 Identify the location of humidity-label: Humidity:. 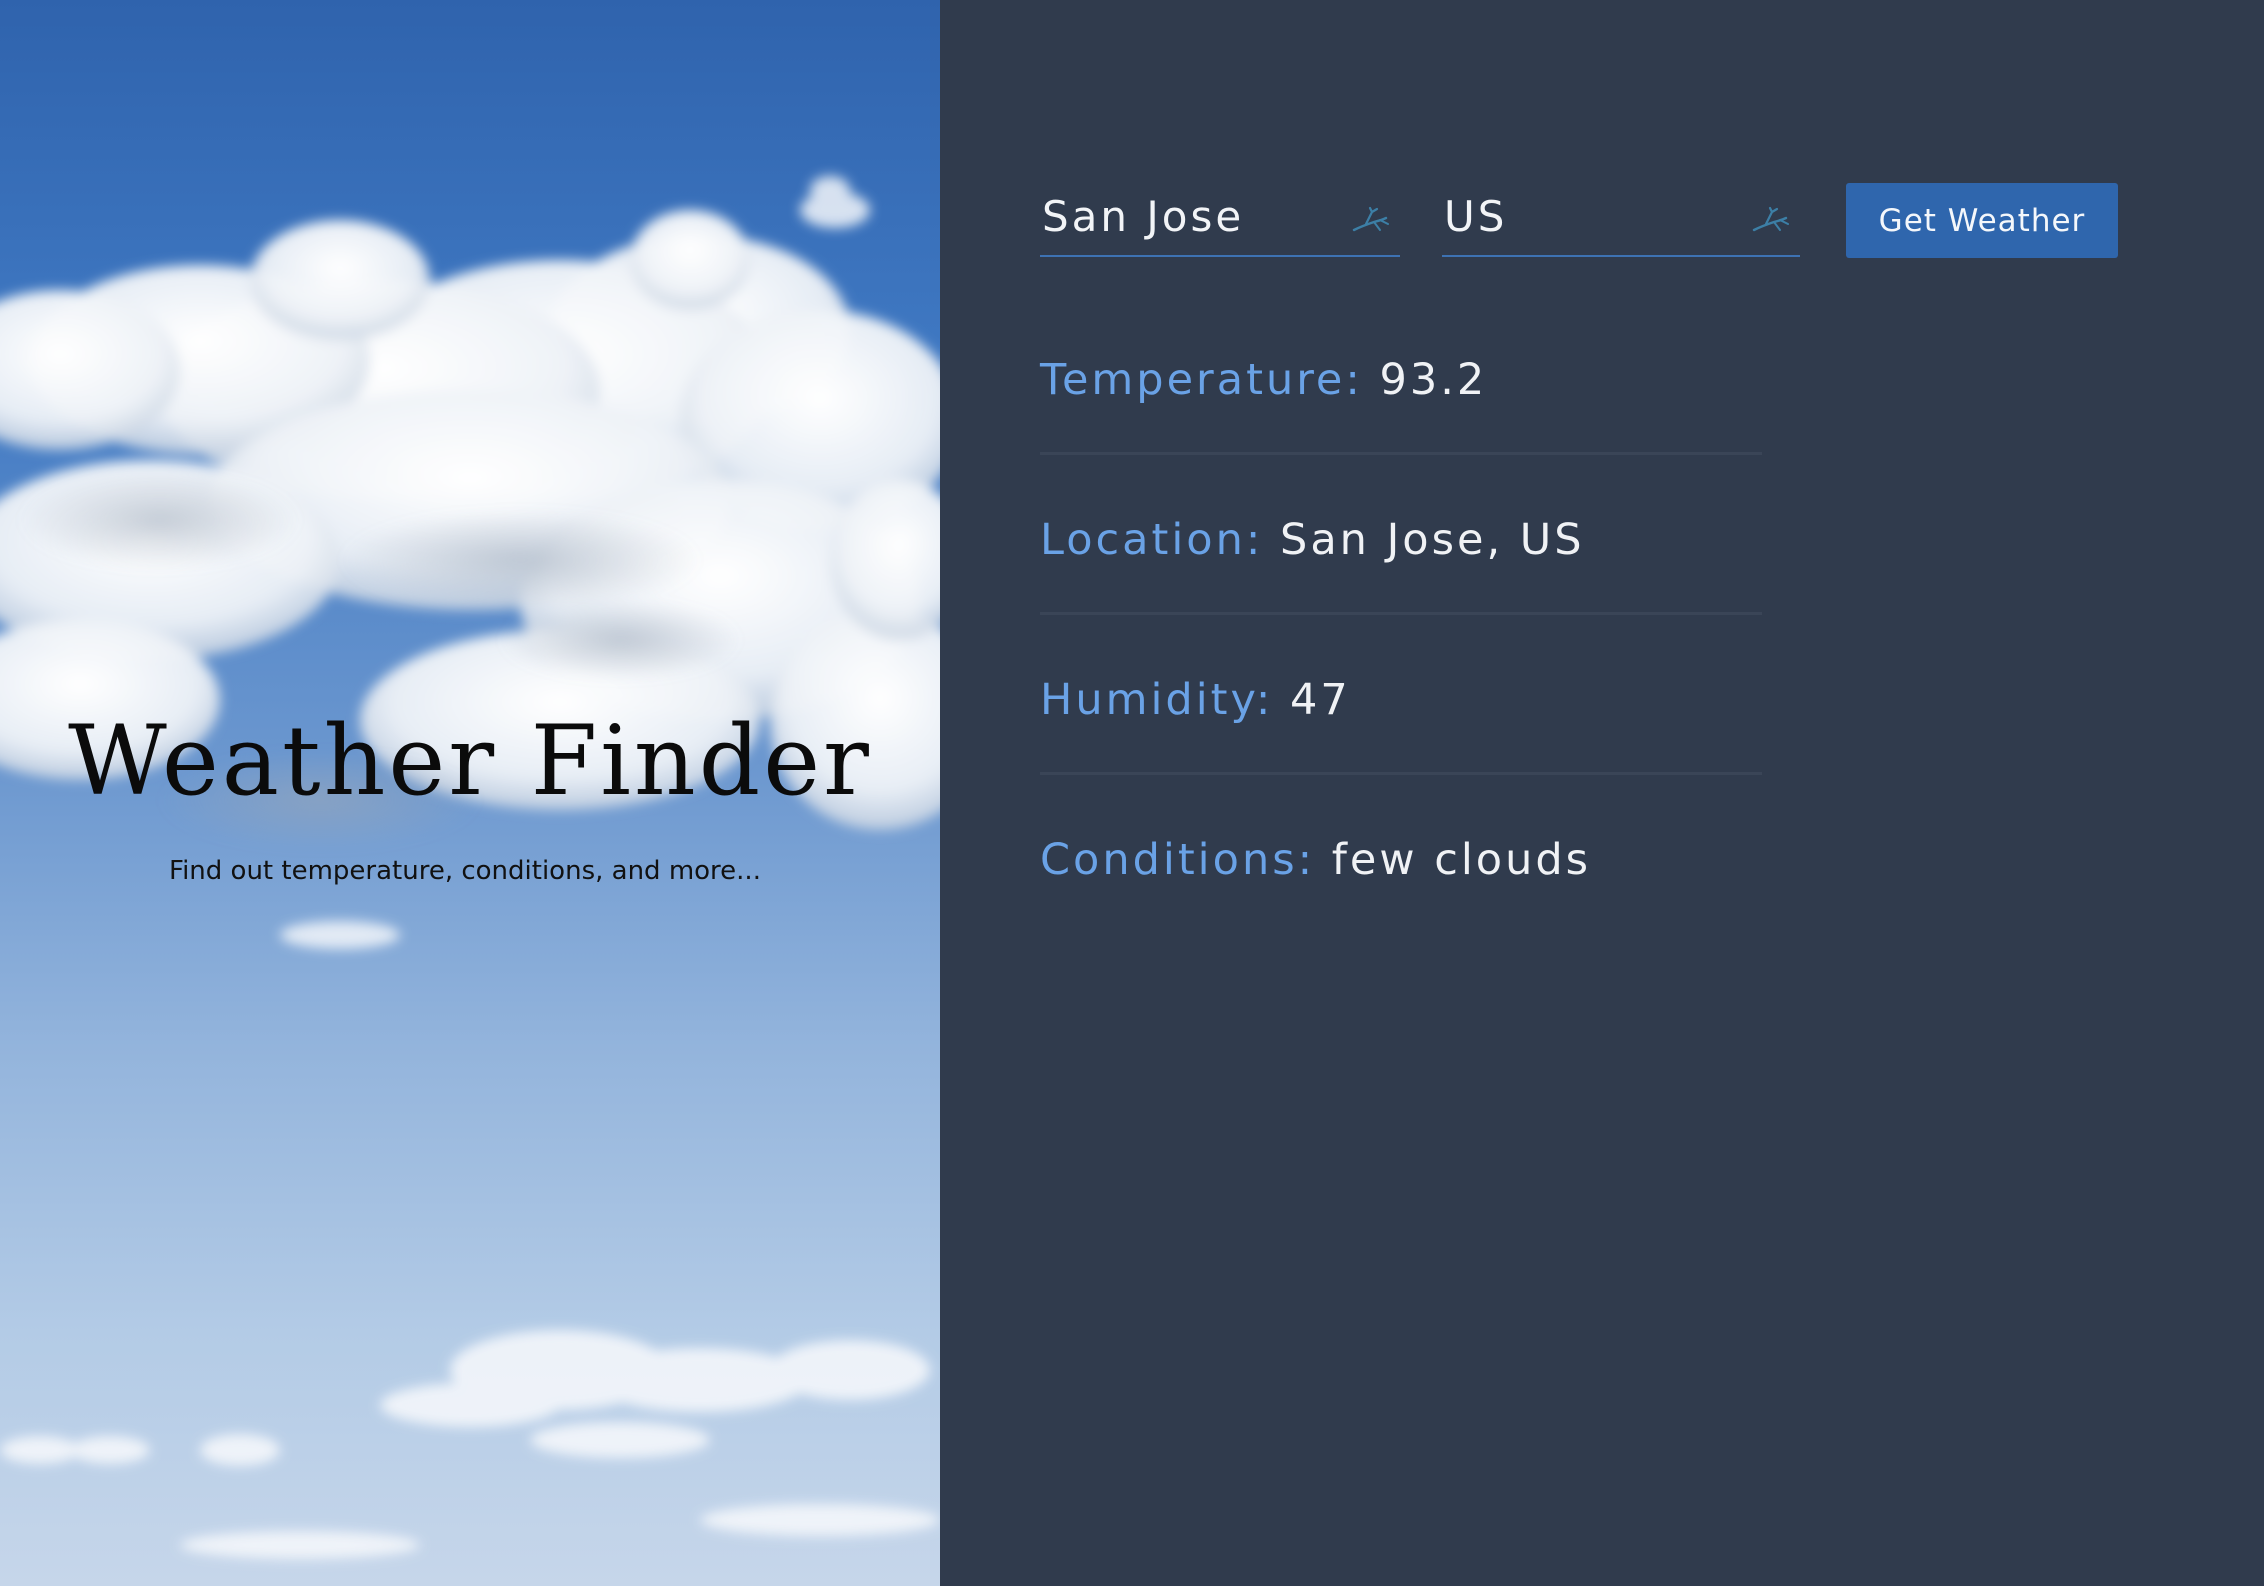
(1157, 700).